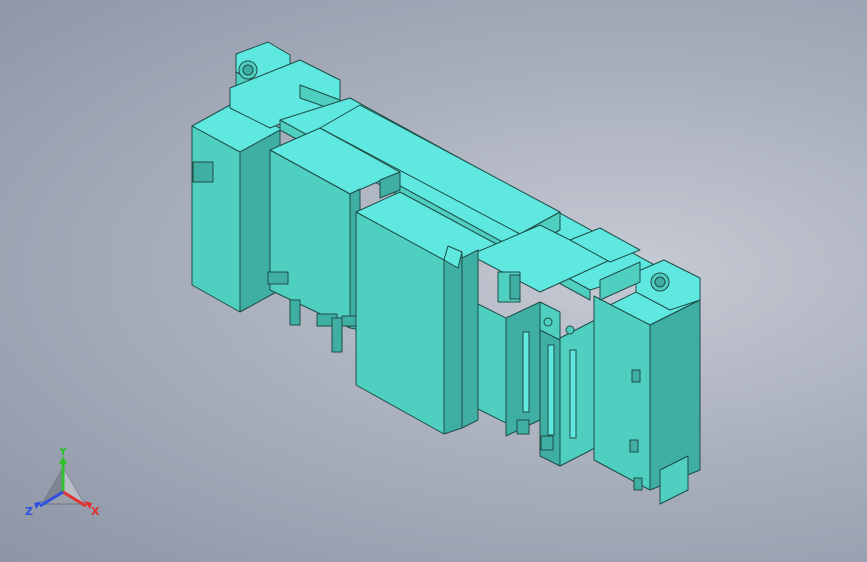  What do you see at coordinates (62, 481) in the screenshot?
I see `view-orientation-triad-icon: Y X Z` at bounding box center [62, 481].